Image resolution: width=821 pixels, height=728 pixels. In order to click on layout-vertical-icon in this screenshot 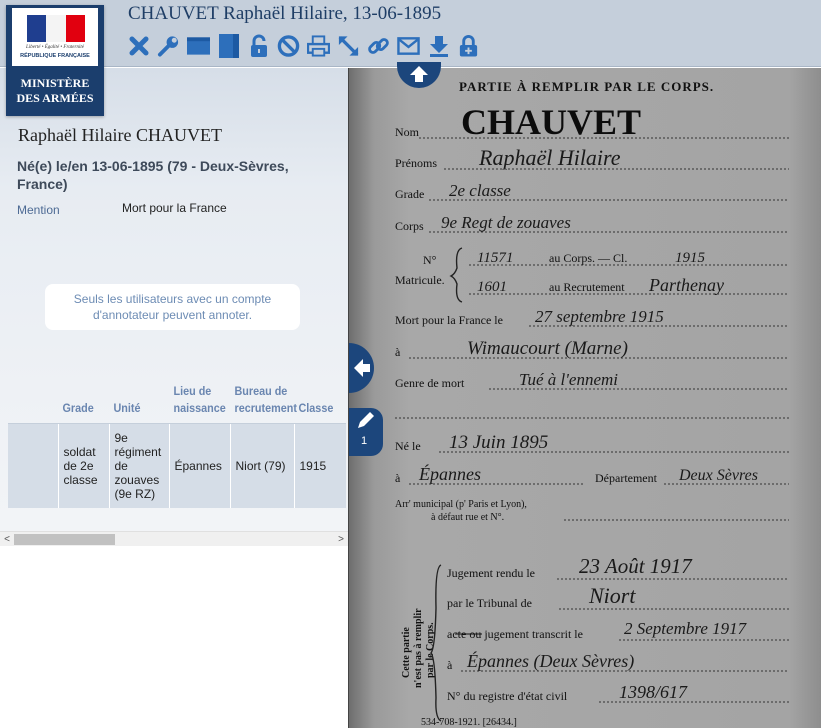, I will do `click(228, 46)`.